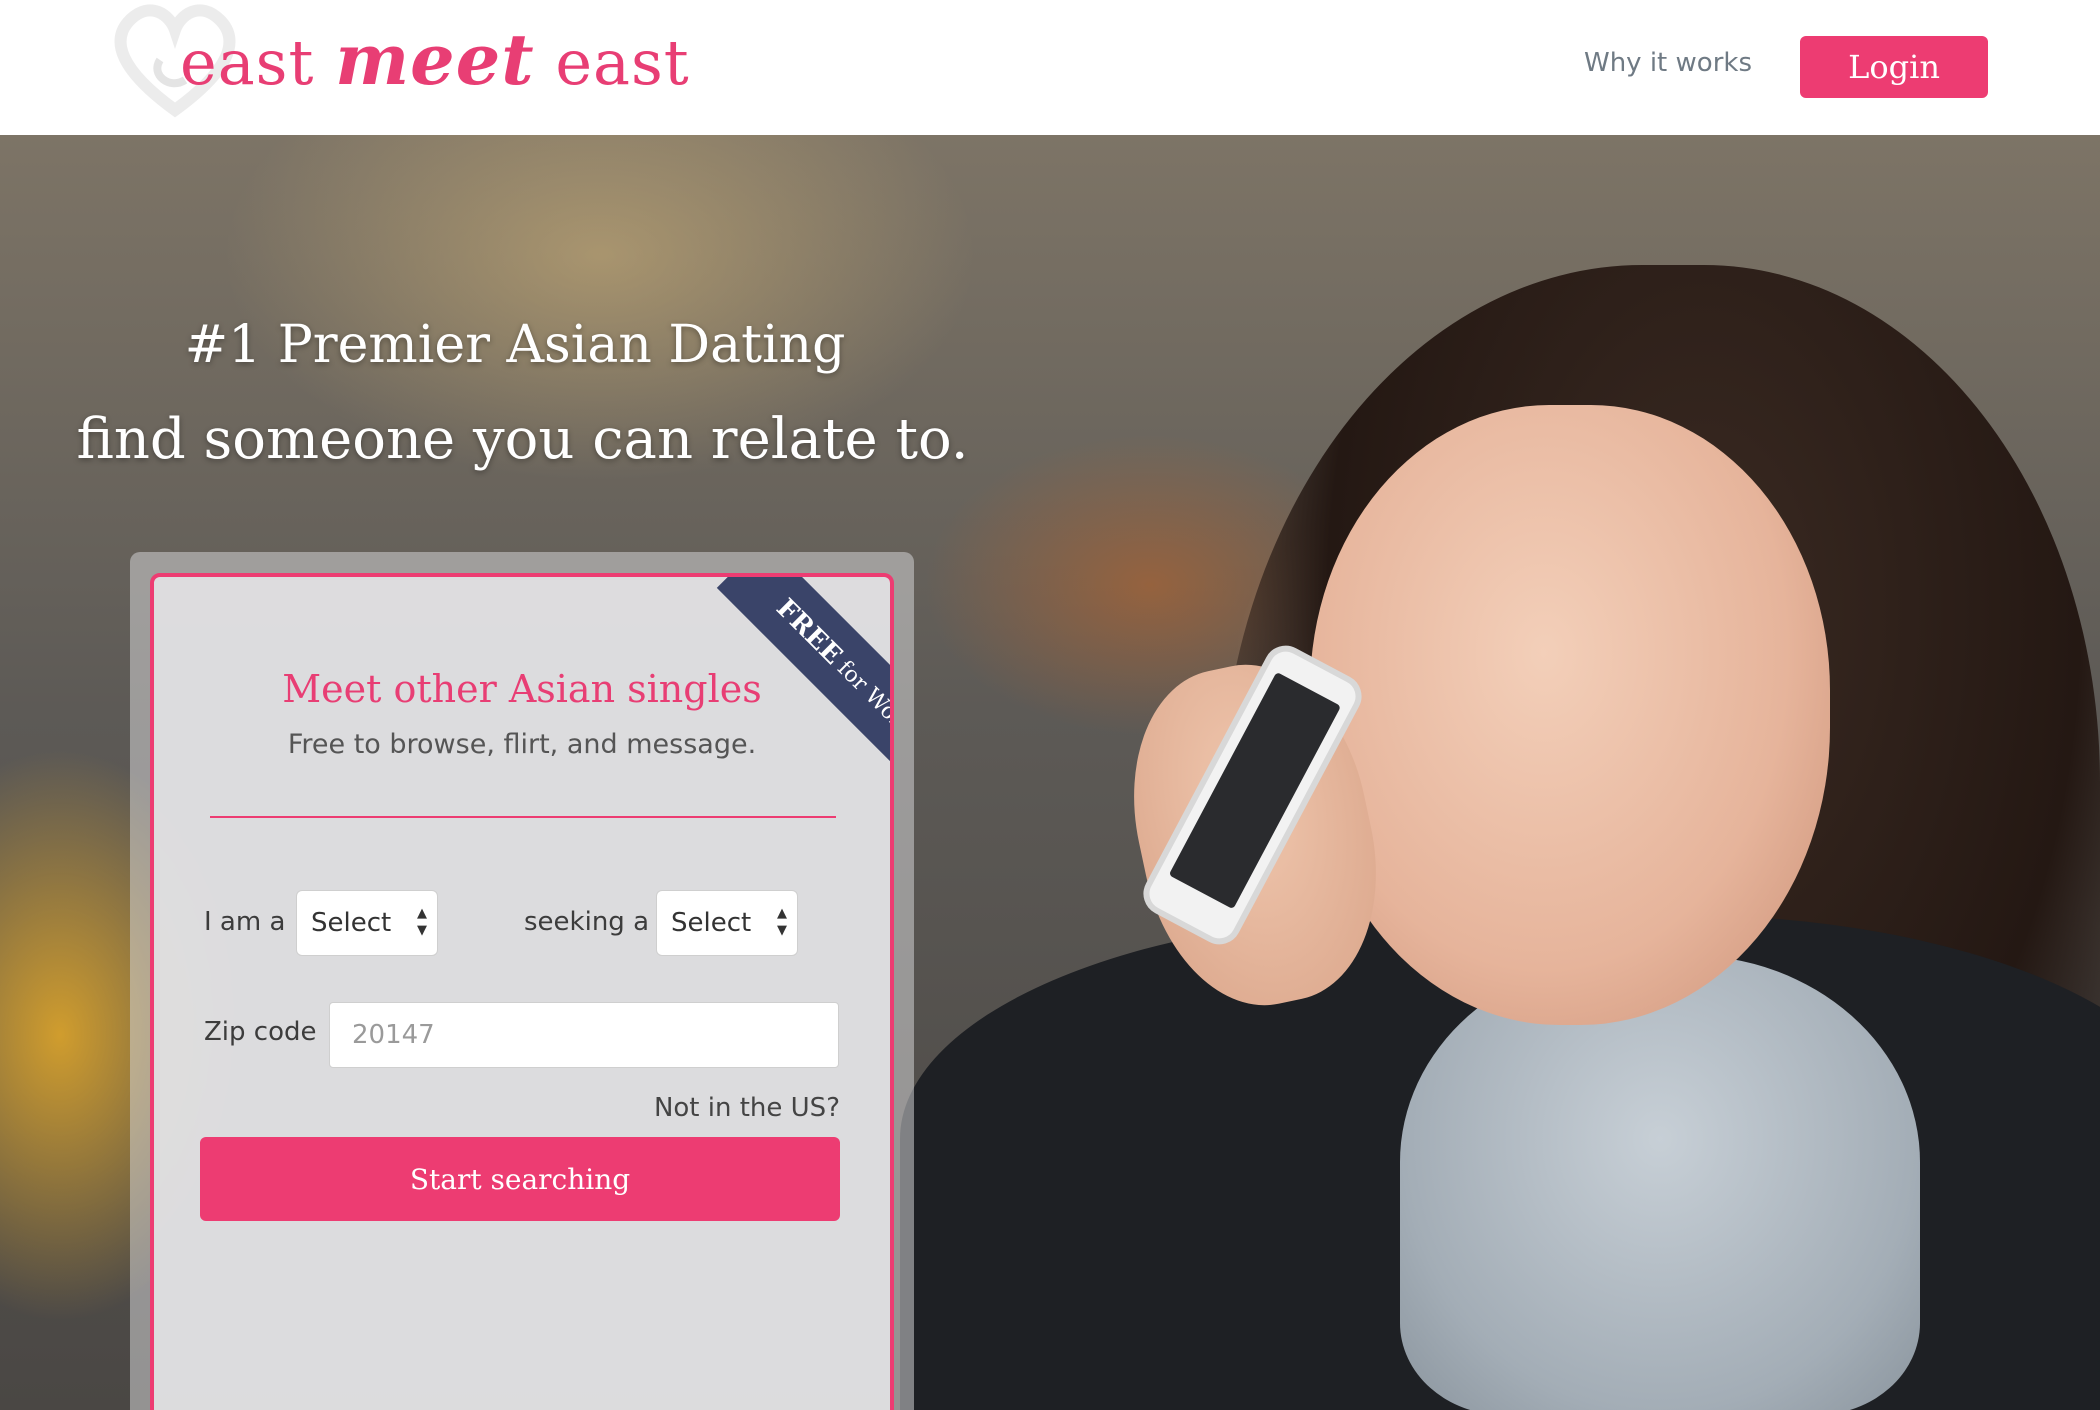  I want to click on logo-meet: meet, so click(435, 59).